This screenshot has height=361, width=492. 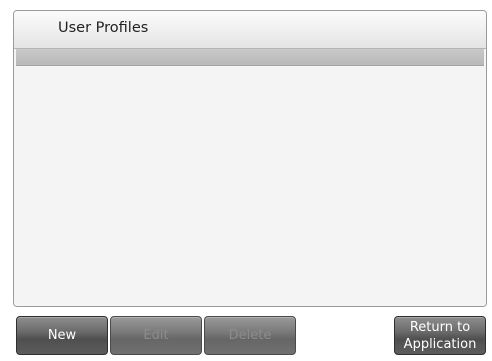 I want to click on page-title: User Profiles, so click(x=103, y=28).